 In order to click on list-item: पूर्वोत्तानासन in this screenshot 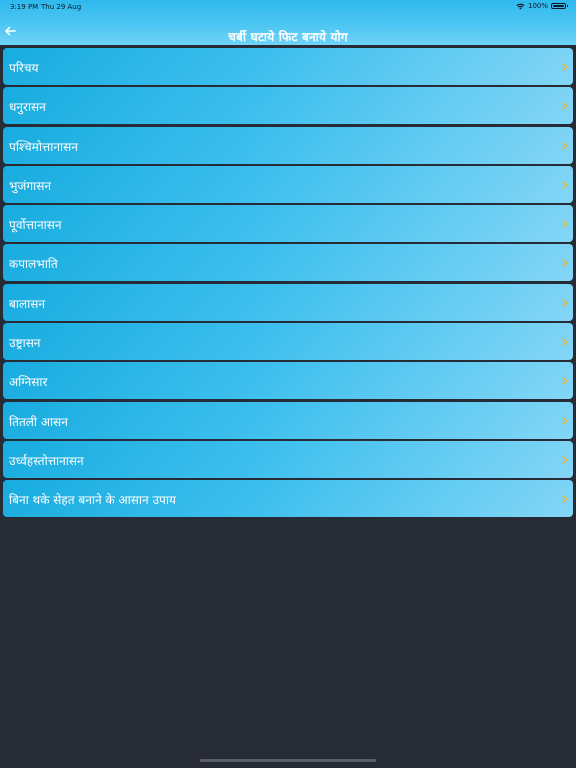, I will do `click(288, 224)`.